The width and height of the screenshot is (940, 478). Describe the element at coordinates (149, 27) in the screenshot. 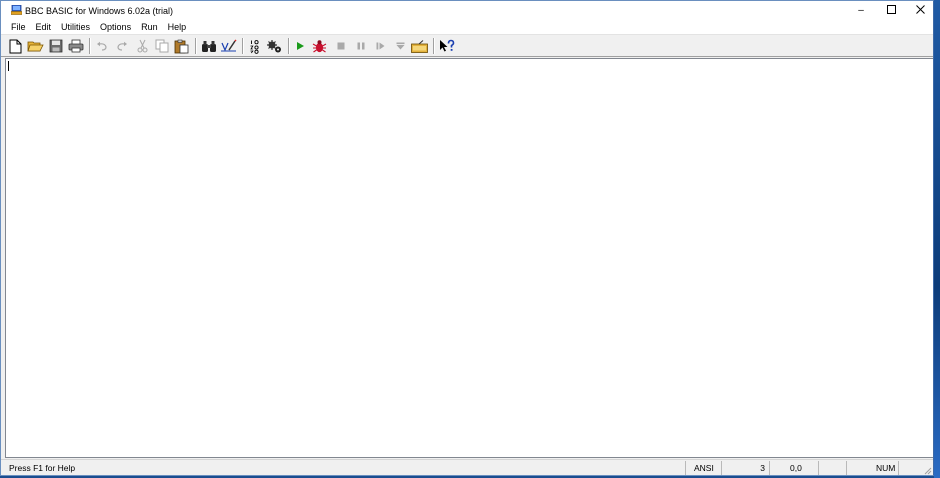

I see `menu-run: Run` at that location.